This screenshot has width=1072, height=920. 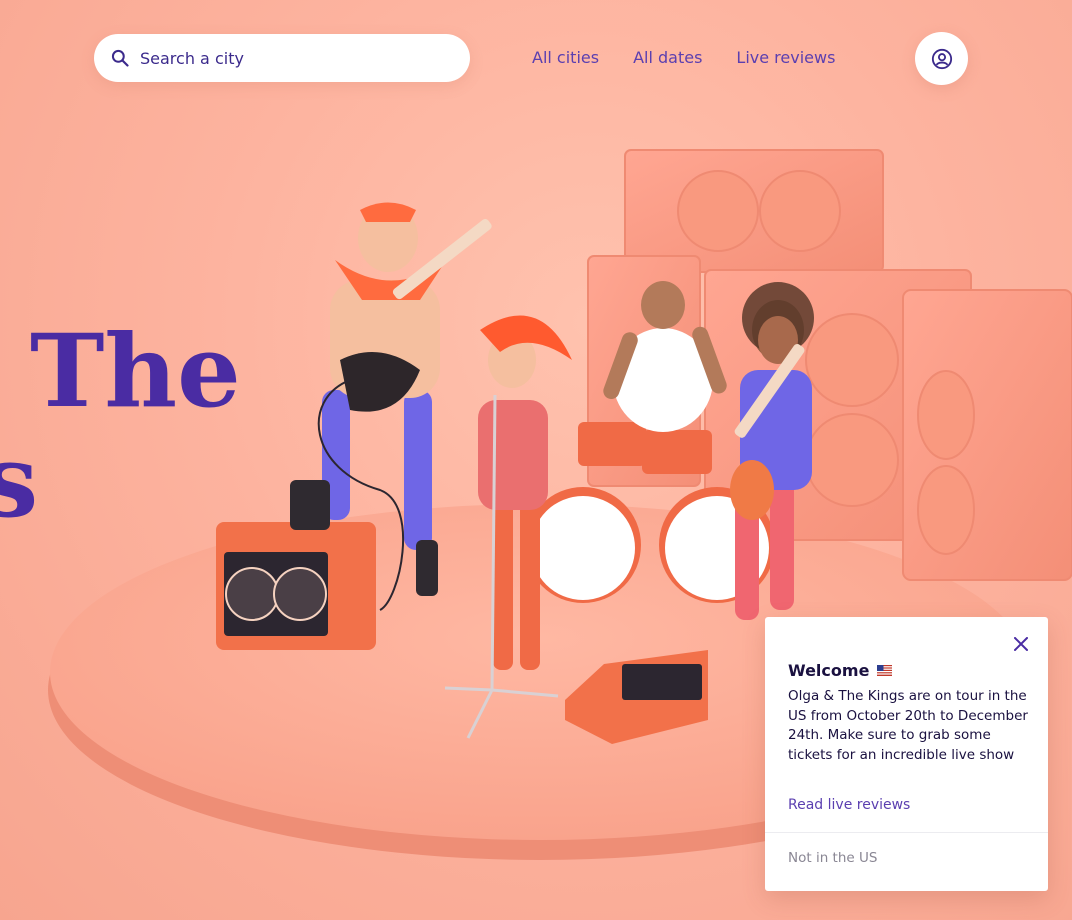 I want to click on welcome-header: Welcome, so click(x=840, y=670).